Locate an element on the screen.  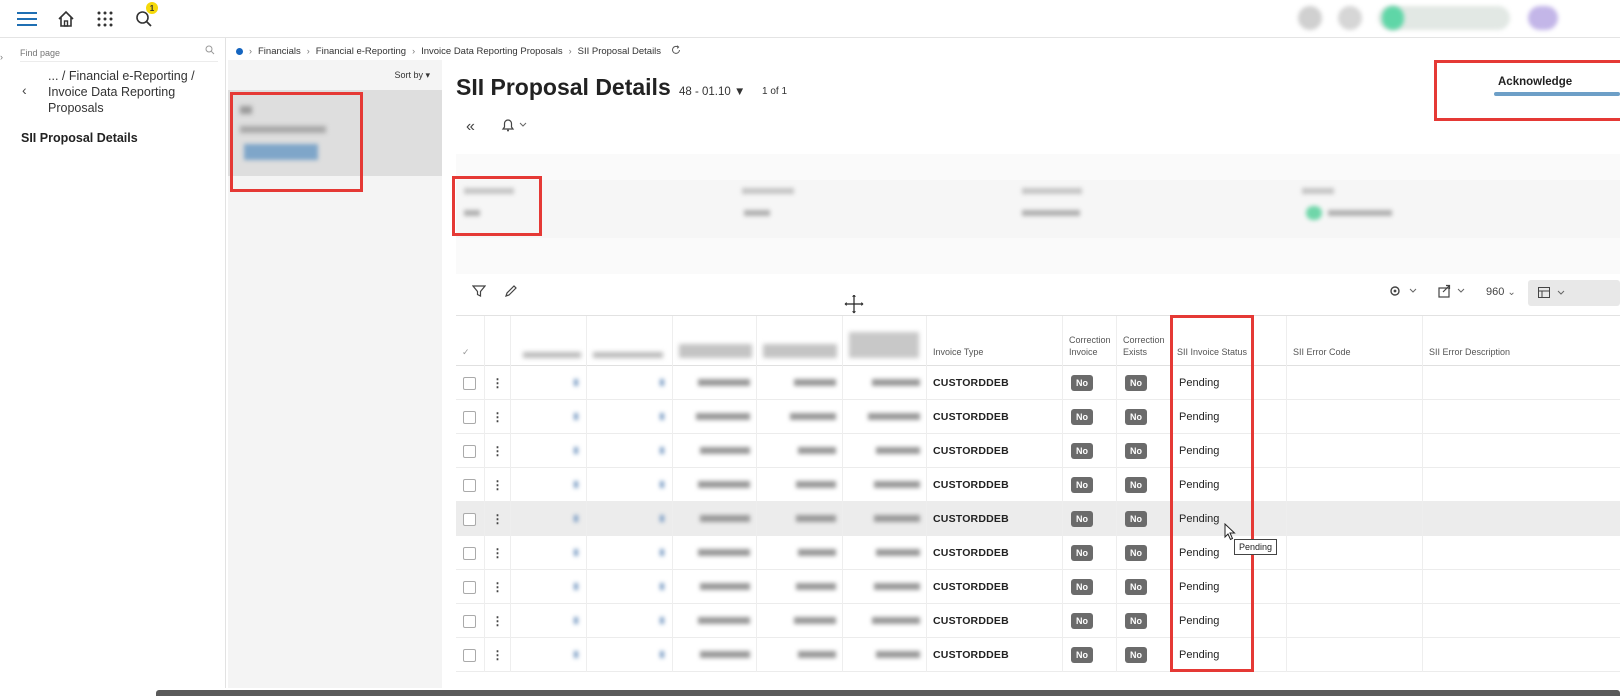
chevron-right-icon: › is located at coordinates (1, 57).